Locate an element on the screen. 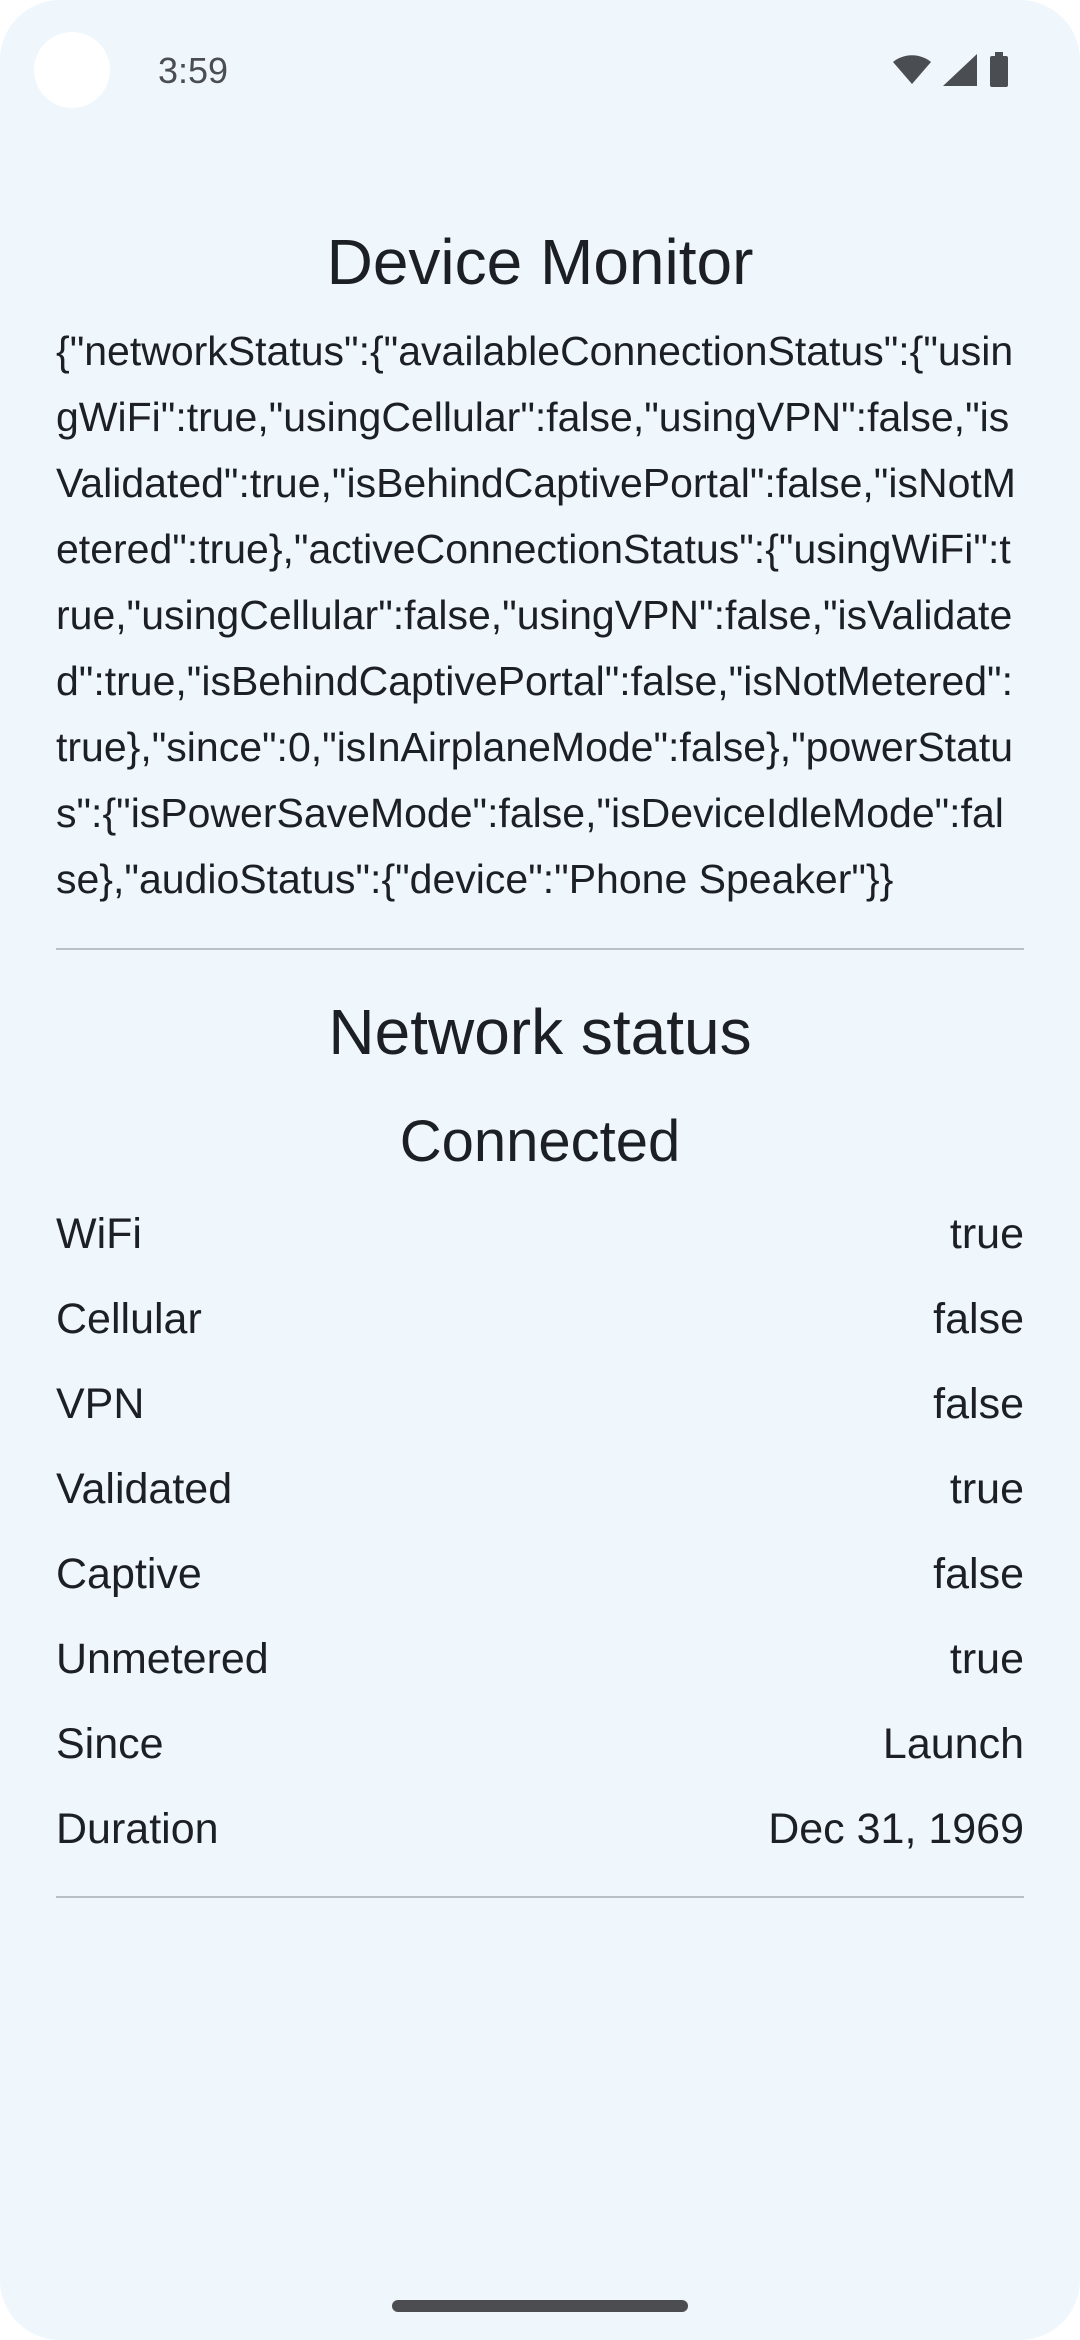  status-row-duration: Duration Dec 31, 1969 is located at coordinates (540, 1829).